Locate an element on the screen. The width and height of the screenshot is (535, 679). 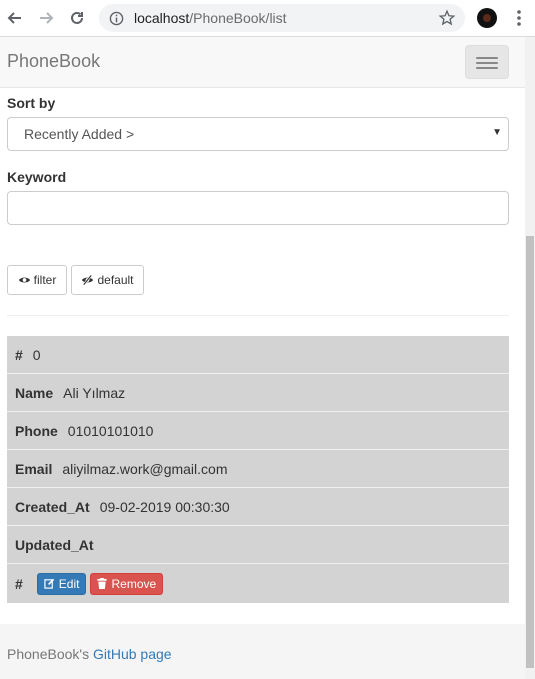
default-button-label: default is located at coordinates (115, 280).